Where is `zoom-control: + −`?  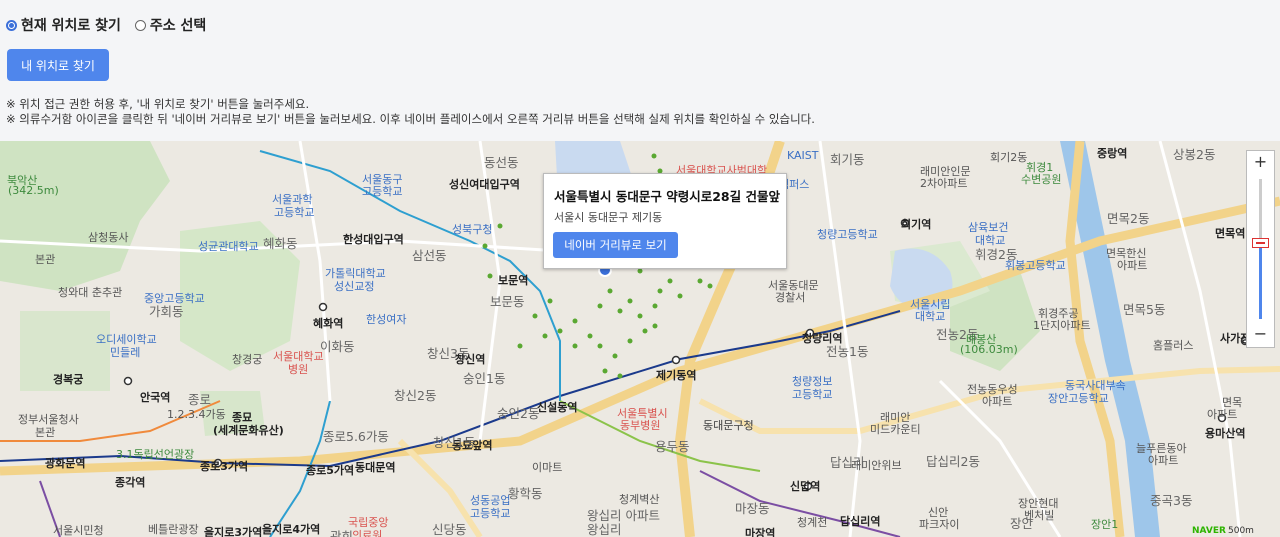 zoom-control: + − is located at coordinates (1260, 249).